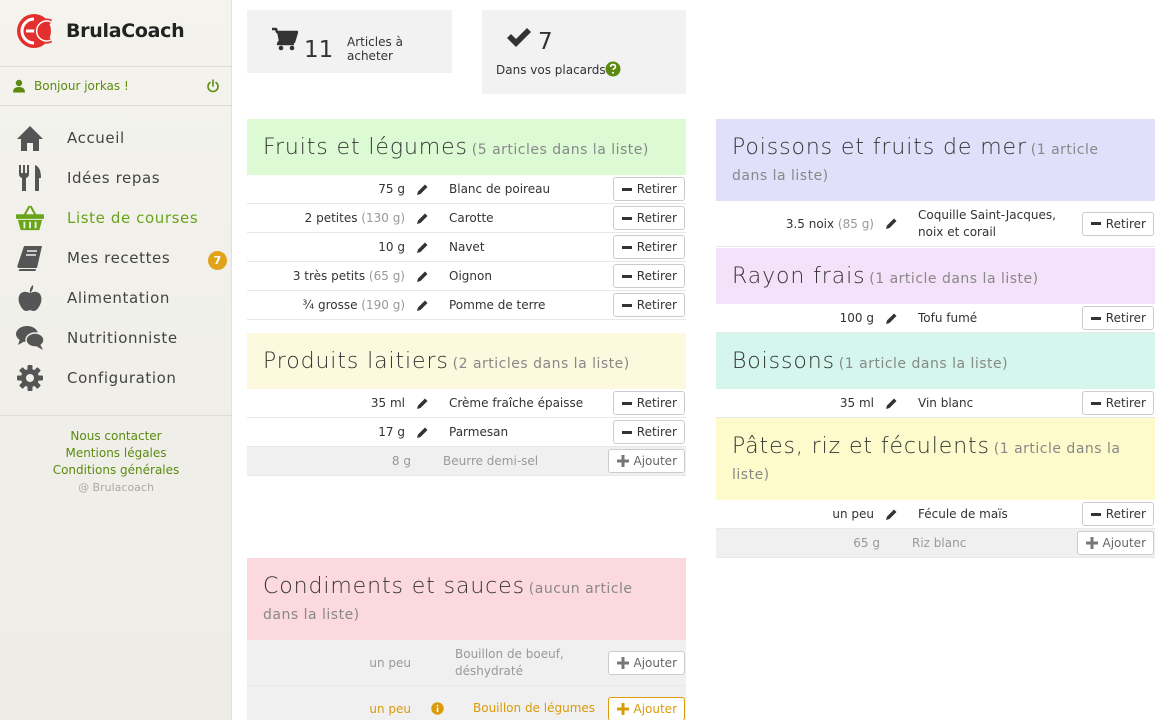 The image size is (1170, 720). I want to click on terms-link: Conditions générales, so click(116, 470).